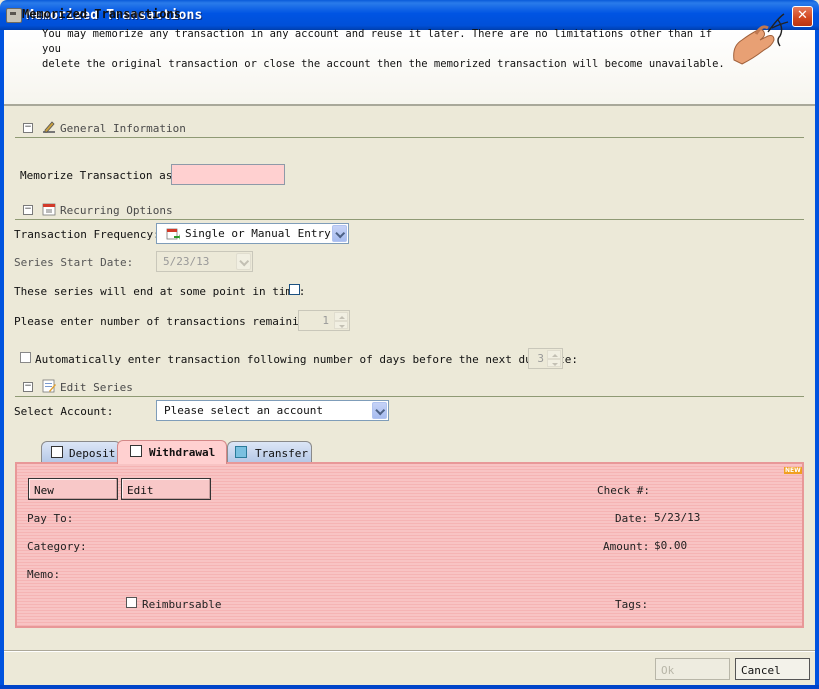  I want to click on auto-enter-checkbox, so click(25, 357).